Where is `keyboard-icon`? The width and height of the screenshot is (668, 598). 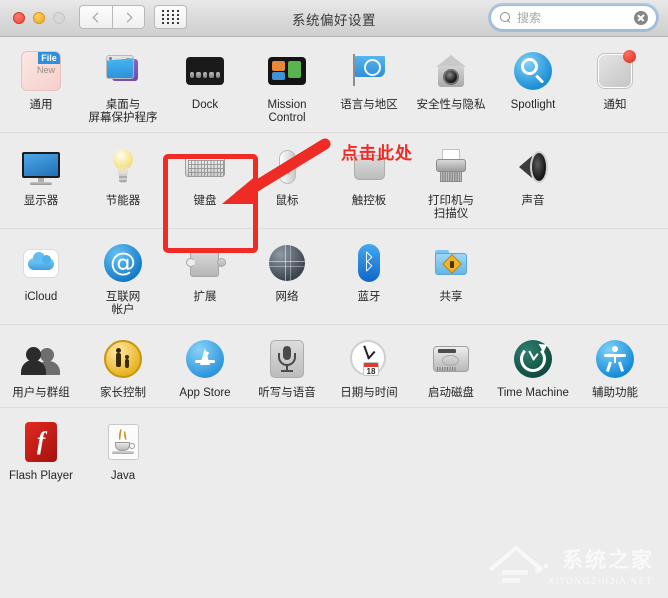 keyboard-icon is located at coordinates (205, 167).